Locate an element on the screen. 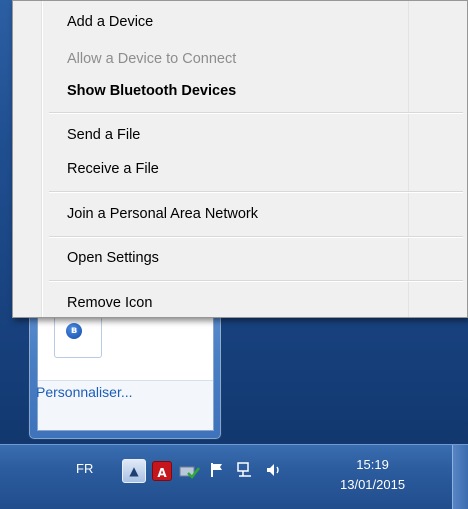 The height and width of the screenshot is (509, 468). menu-gutter-right is located at coordinates (408, 159).